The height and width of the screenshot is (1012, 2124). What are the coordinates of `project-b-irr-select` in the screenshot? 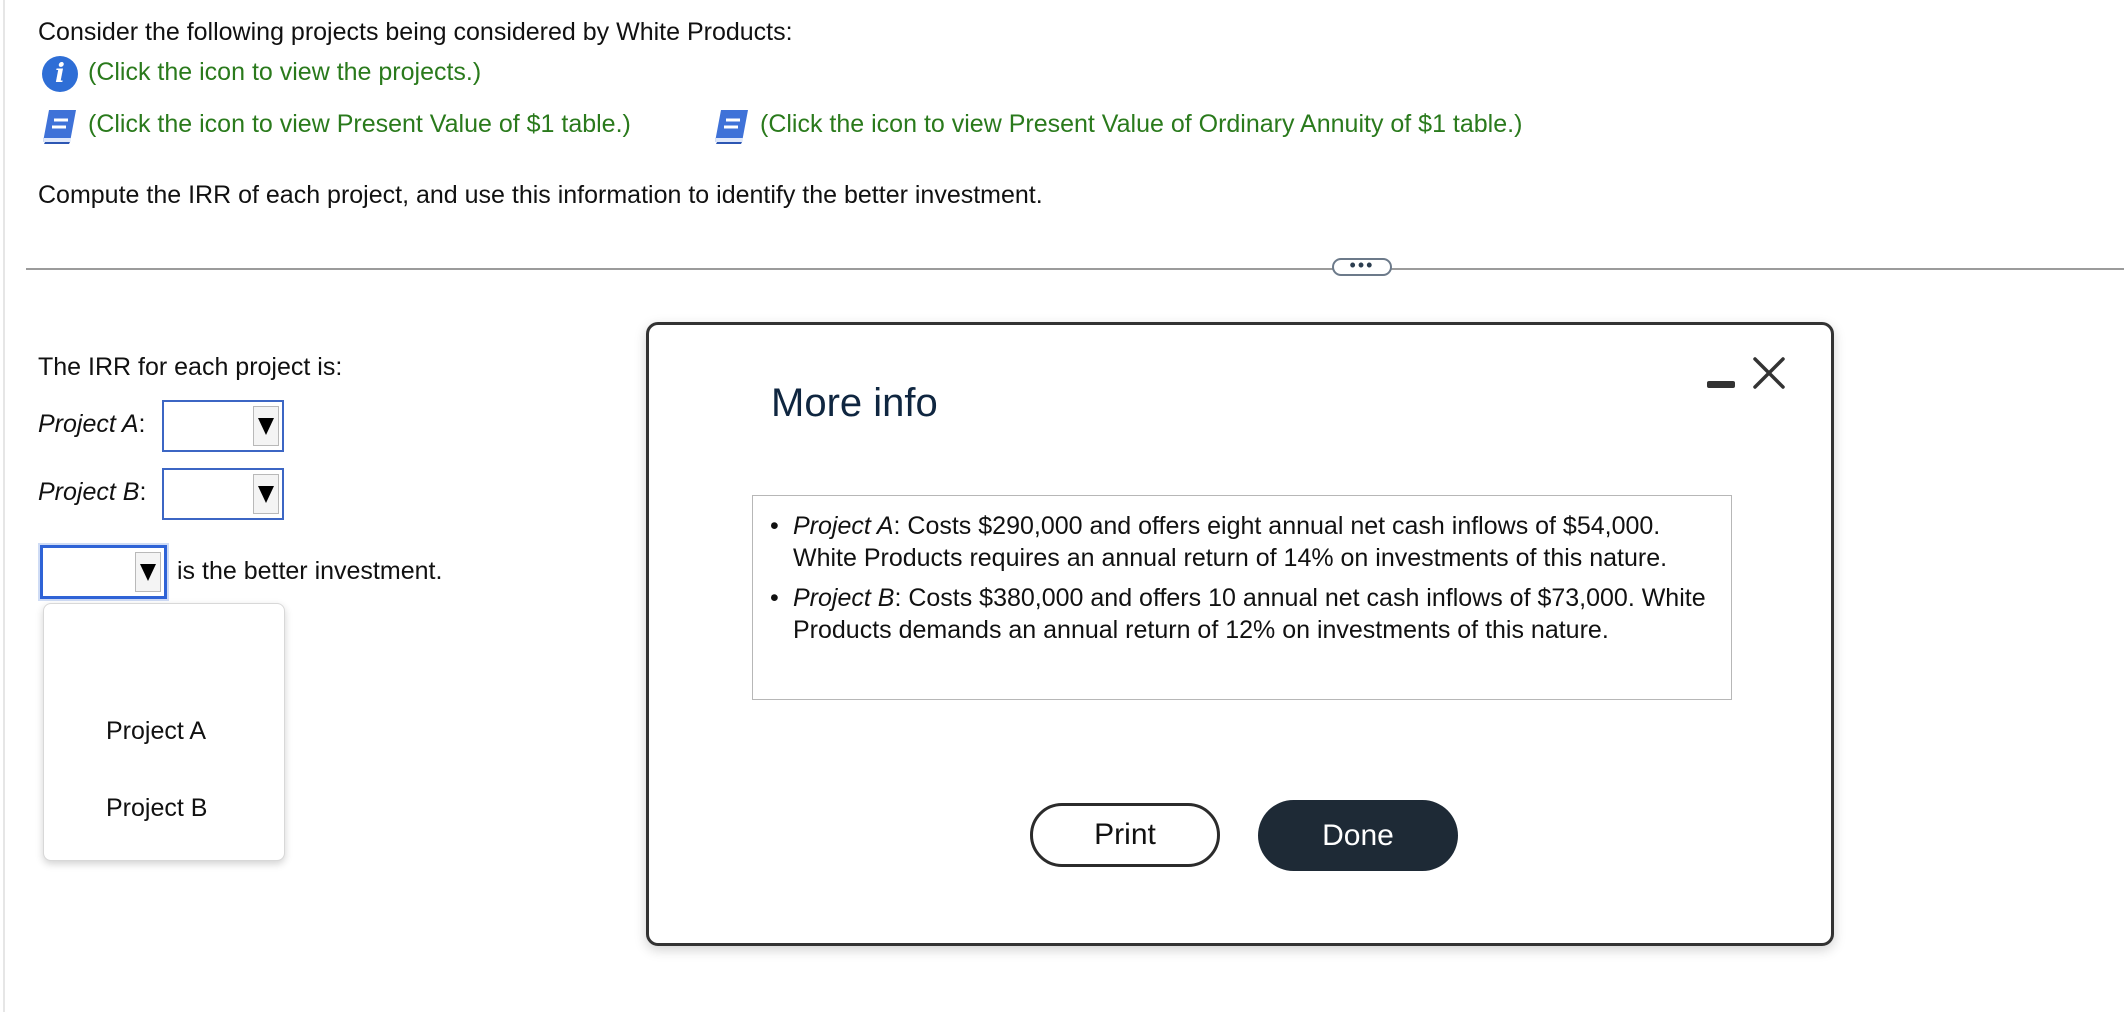 It's located at (223, 494).